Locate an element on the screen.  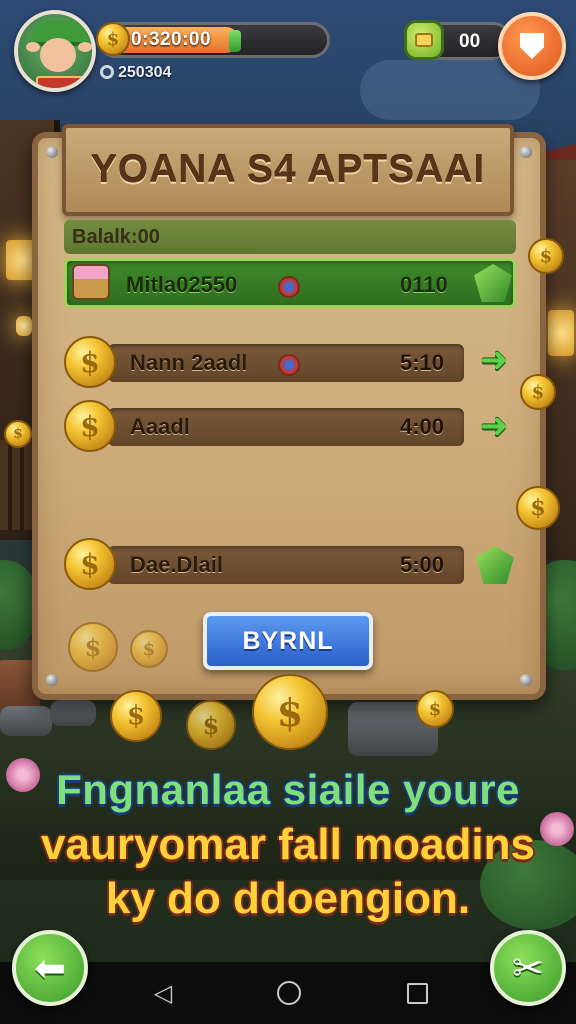
leaf-icon is located at coordinates (495, 565).